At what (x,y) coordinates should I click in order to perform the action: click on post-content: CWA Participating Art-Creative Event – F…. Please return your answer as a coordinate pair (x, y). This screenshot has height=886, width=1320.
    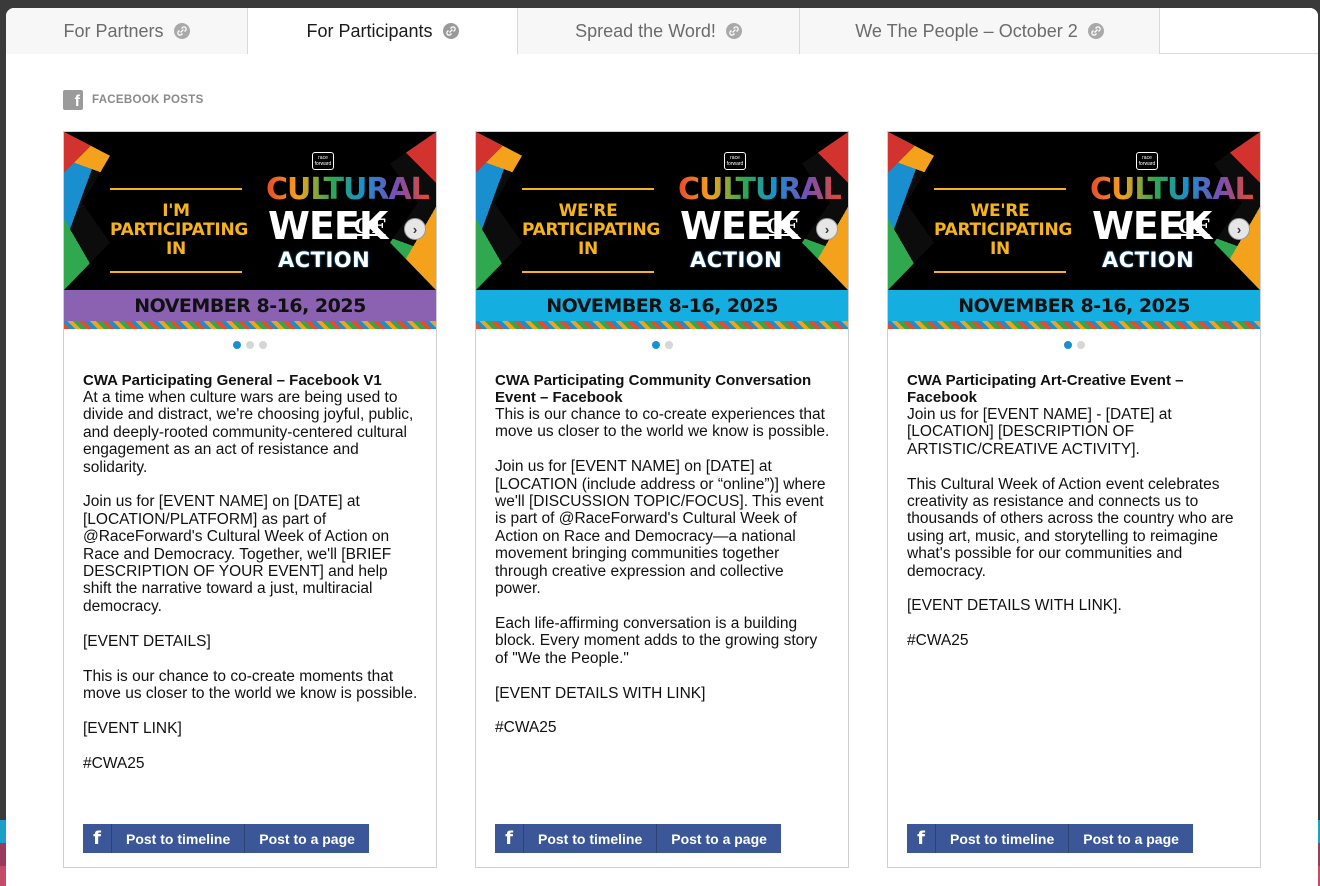
    Looking at the image, I should click on (1075, 511).